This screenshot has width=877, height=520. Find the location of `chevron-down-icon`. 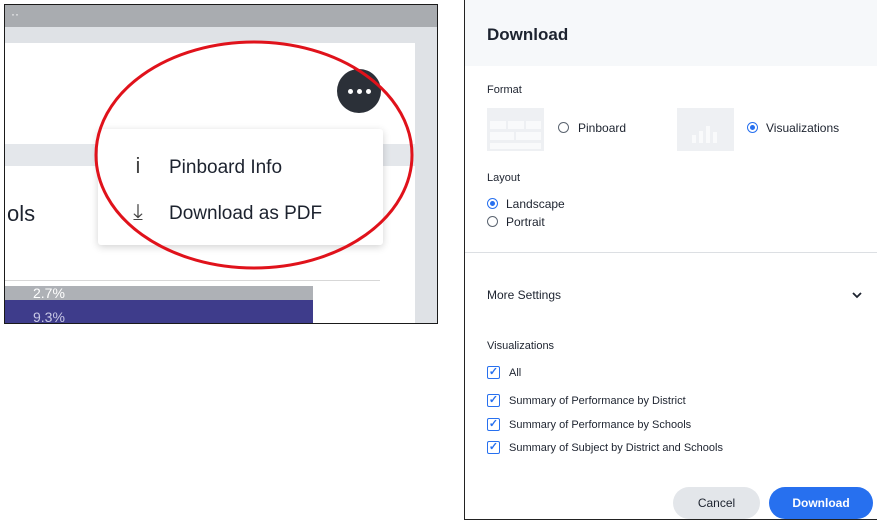

chevron-down-icon is located at coordinates (857, 295).